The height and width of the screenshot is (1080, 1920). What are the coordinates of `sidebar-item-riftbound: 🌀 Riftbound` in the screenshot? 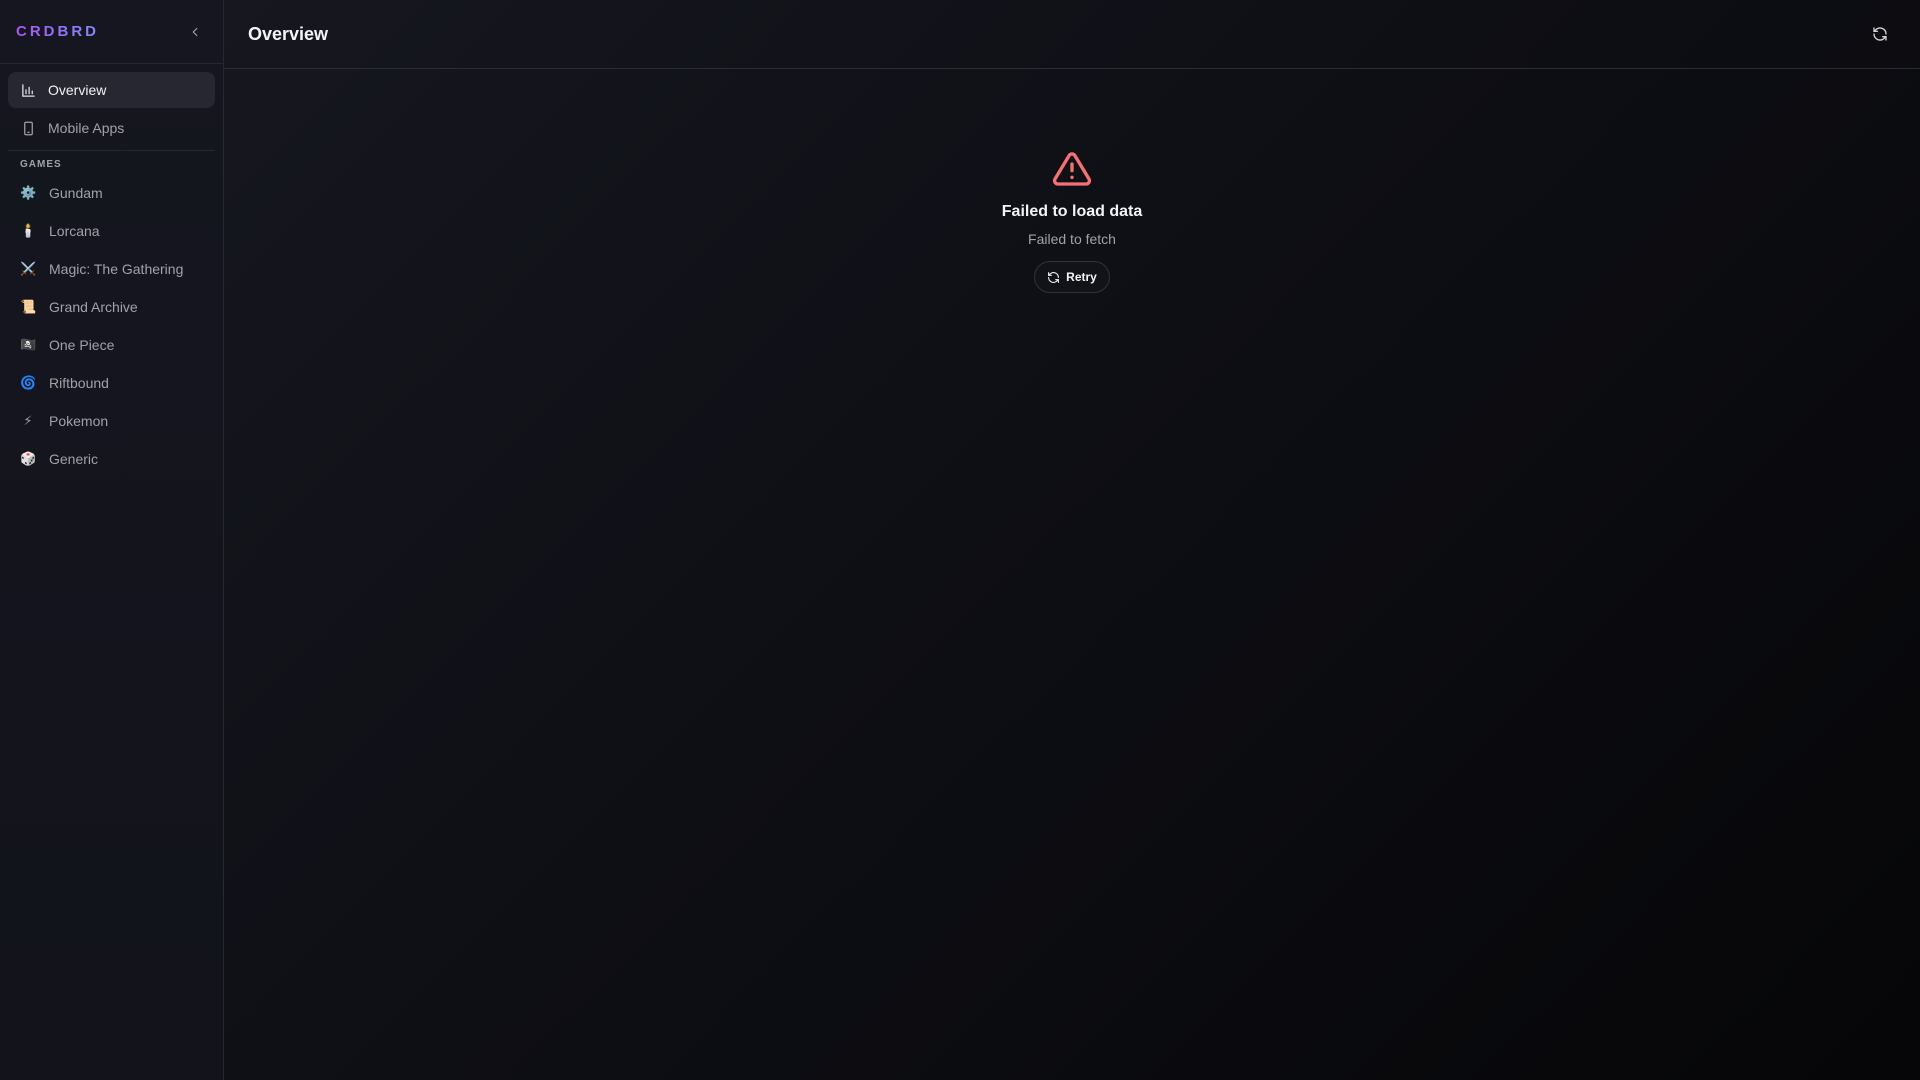 It's located at (111, 383).